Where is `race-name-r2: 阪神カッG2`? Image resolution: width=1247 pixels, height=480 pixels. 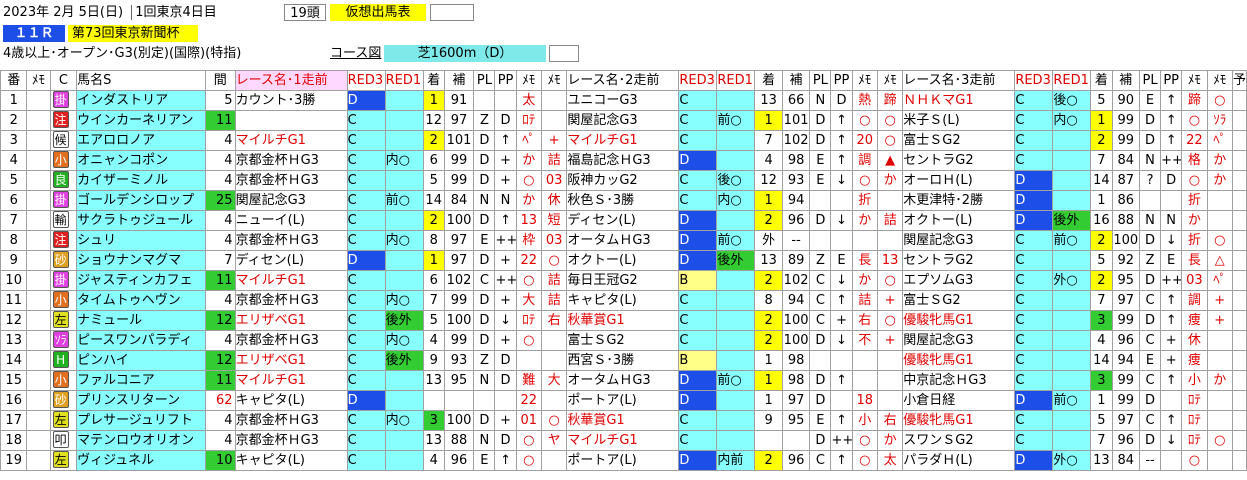
race-name-r2: 阪神カッG2 is located at coordinates (623, 180).